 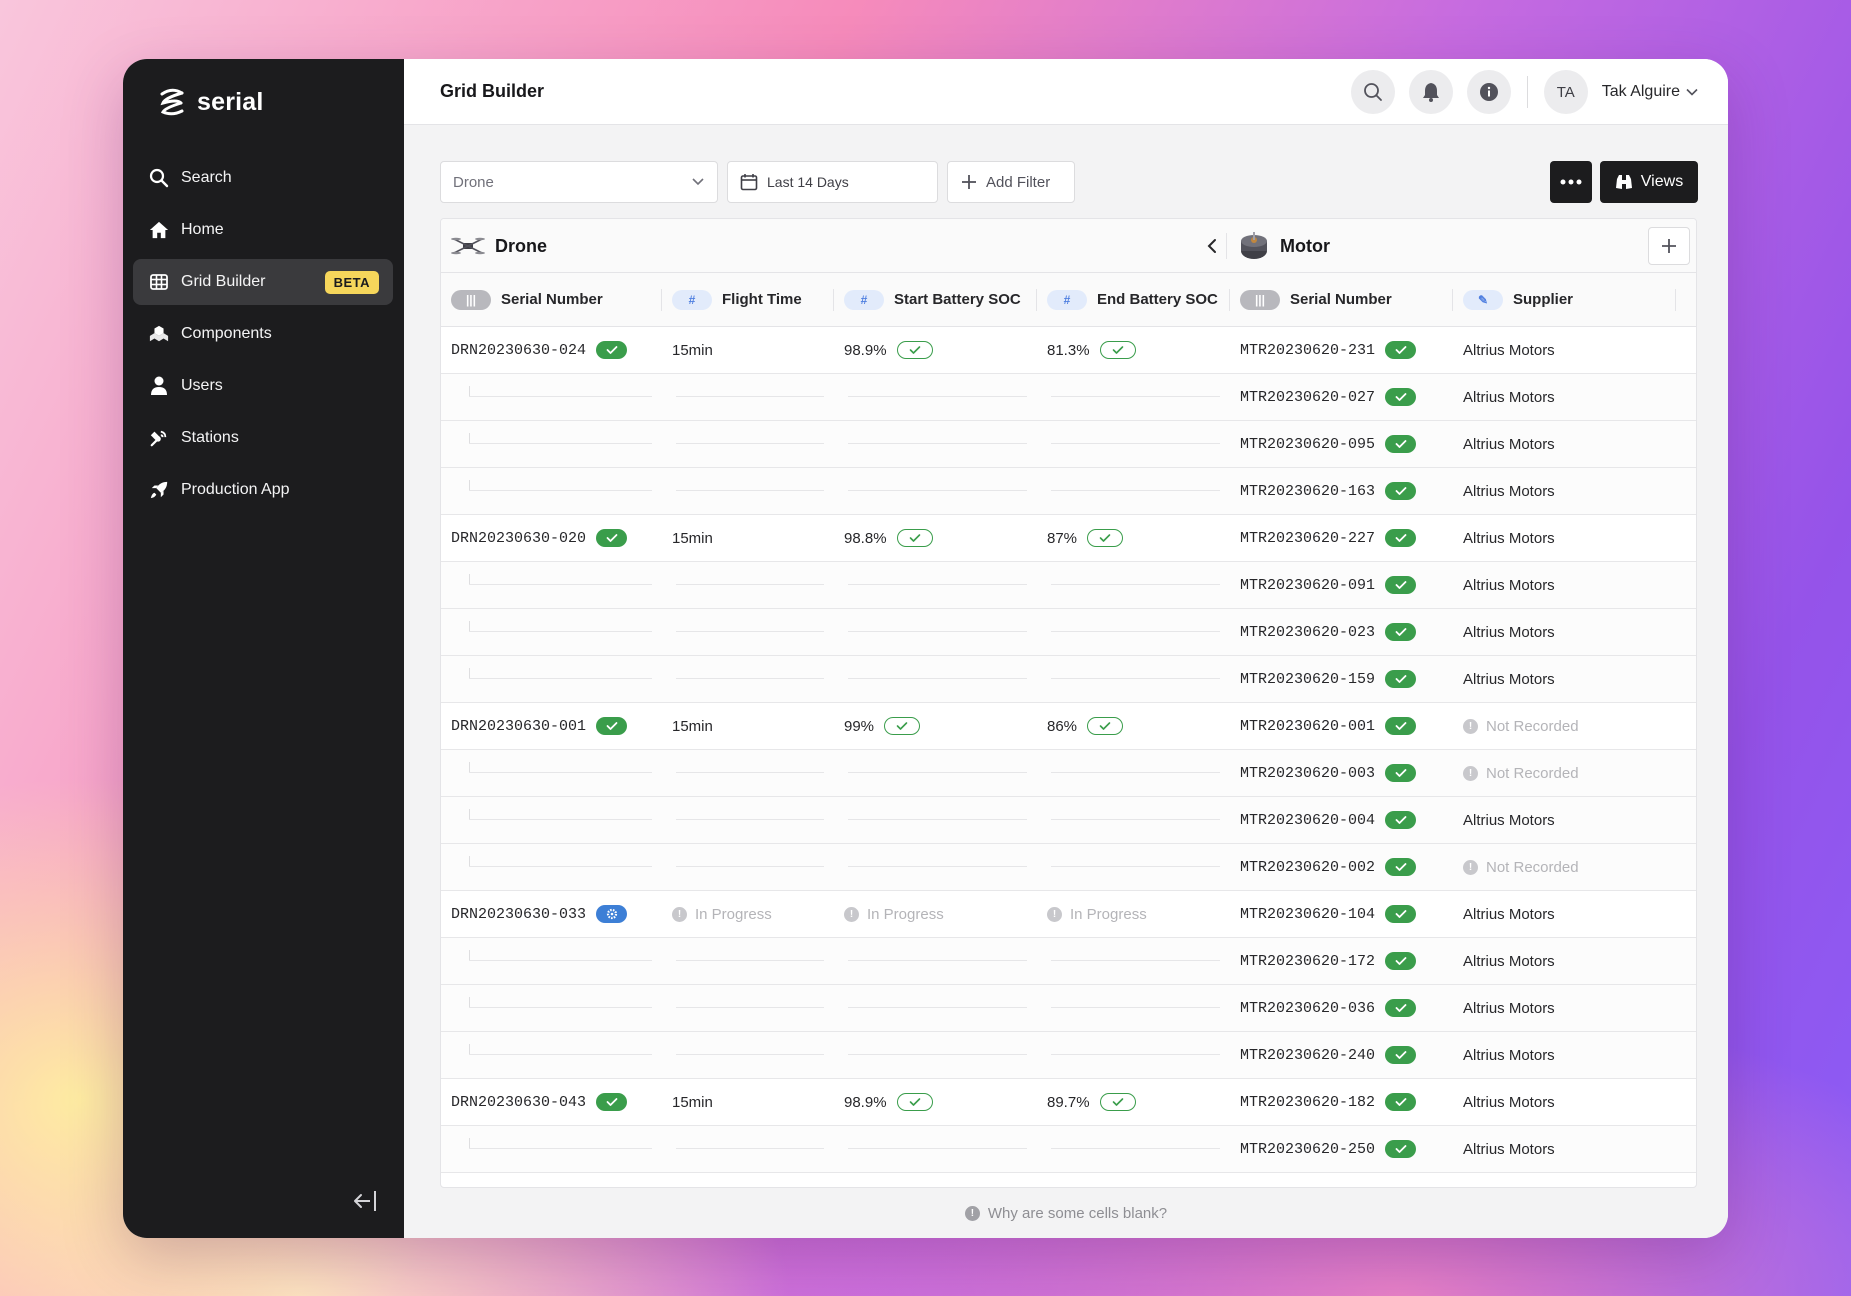 I want to click on sidebar-item-users: Users, so click(x=263, y=386).